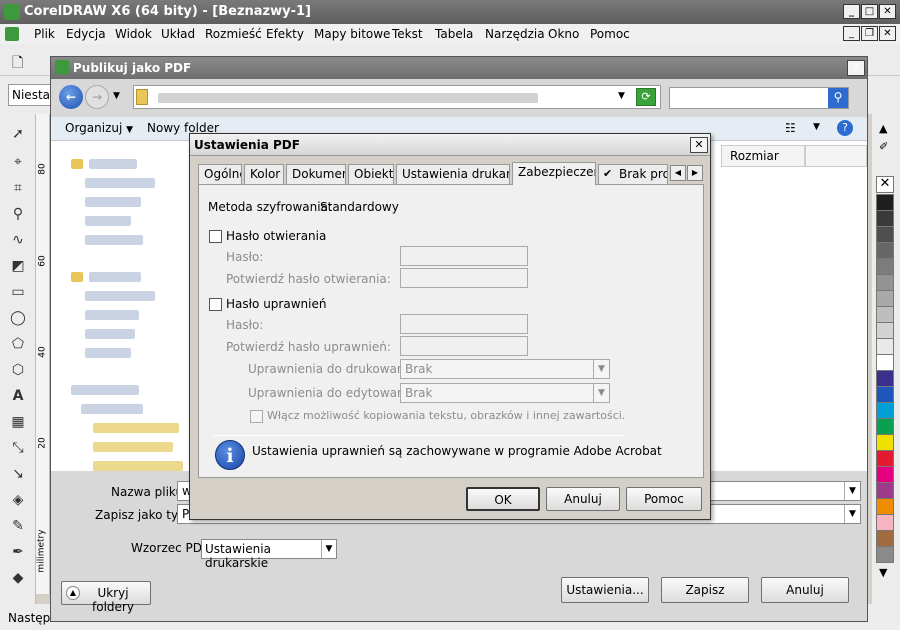 The width and height of the screenshot is (900, 630). Describe the element at coordinates (464, 256) in the screenshot. I see `open-password-input` at that location.